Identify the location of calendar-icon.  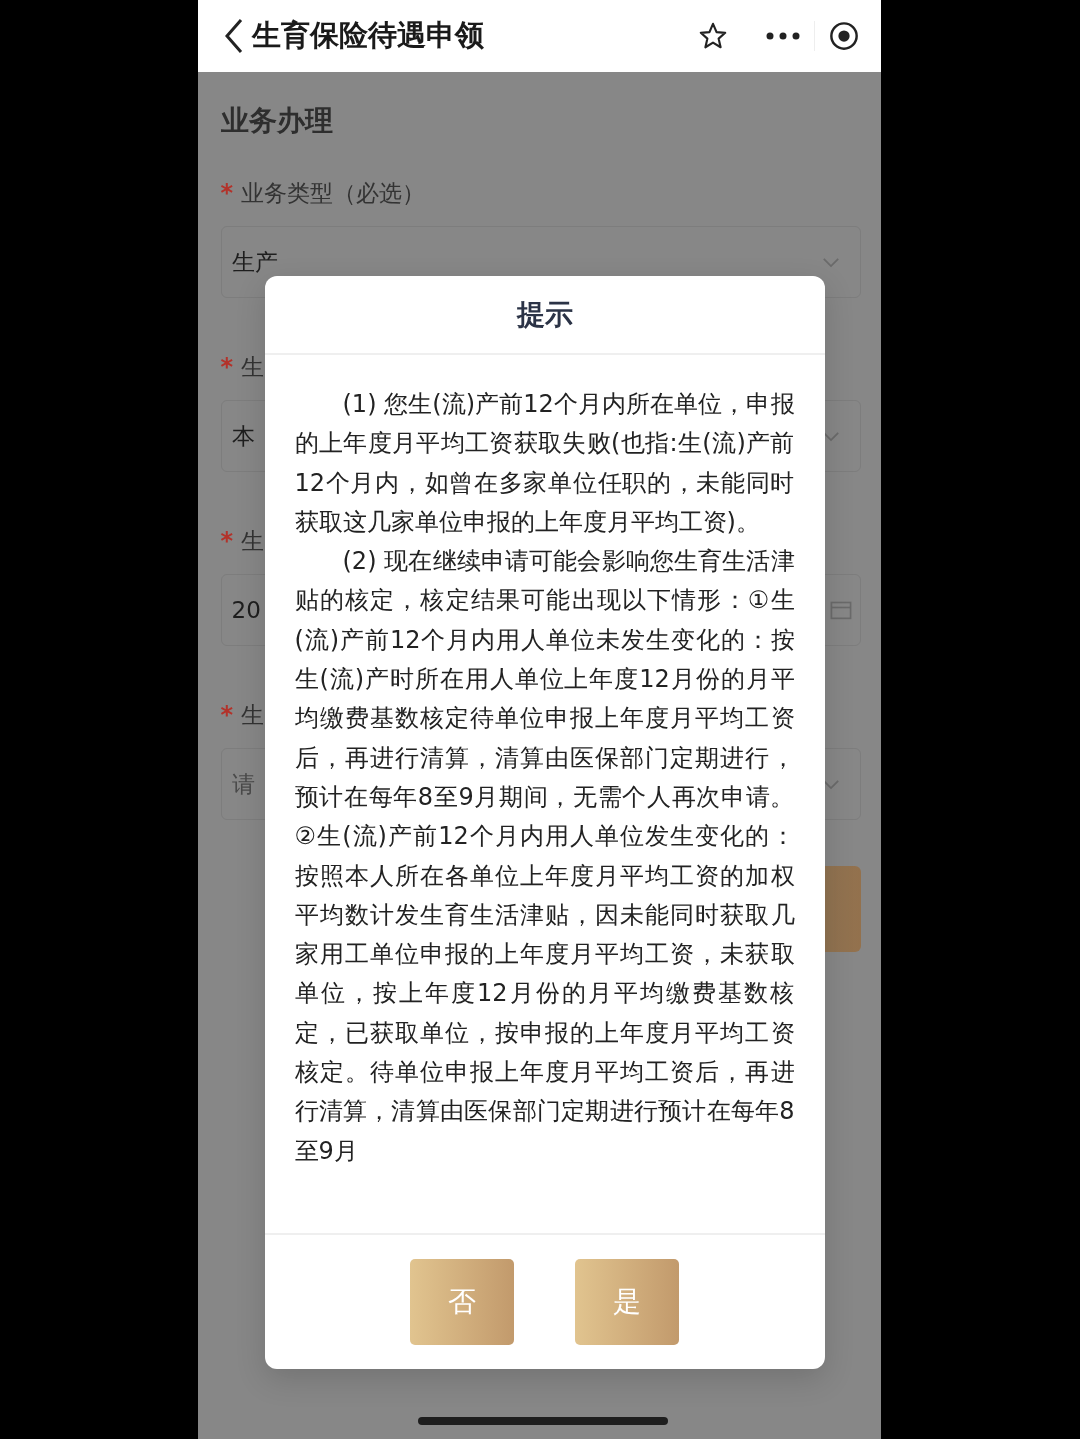
(840, 610).